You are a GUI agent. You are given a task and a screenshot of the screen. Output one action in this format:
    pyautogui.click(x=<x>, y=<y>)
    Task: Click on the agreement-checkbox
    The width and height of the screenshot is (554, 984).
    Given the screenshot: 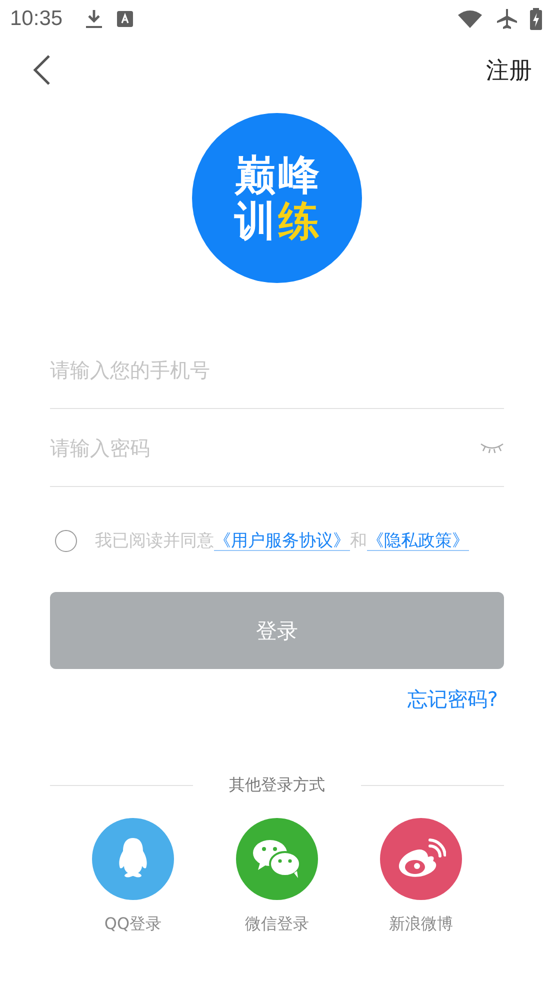 What is the action you would take?
    pyautogui.click(x=66, y=541)
    